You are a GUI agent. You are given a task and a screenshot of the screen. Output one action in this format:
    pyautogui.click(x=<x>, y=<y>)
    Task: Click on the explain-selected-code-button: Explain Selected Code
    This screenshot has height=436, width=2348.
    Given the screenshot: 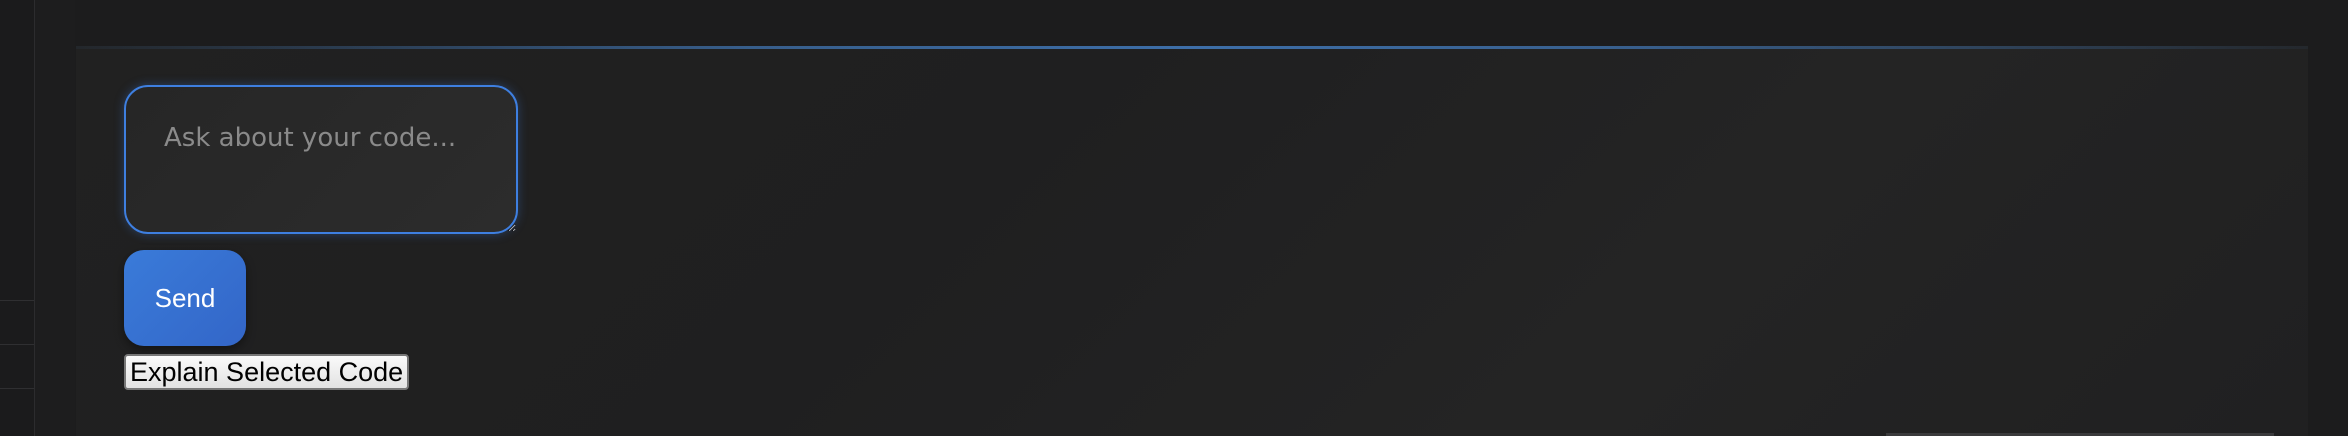 What is the action you would take?
    pyautogui.click(x=267, y=372)
    